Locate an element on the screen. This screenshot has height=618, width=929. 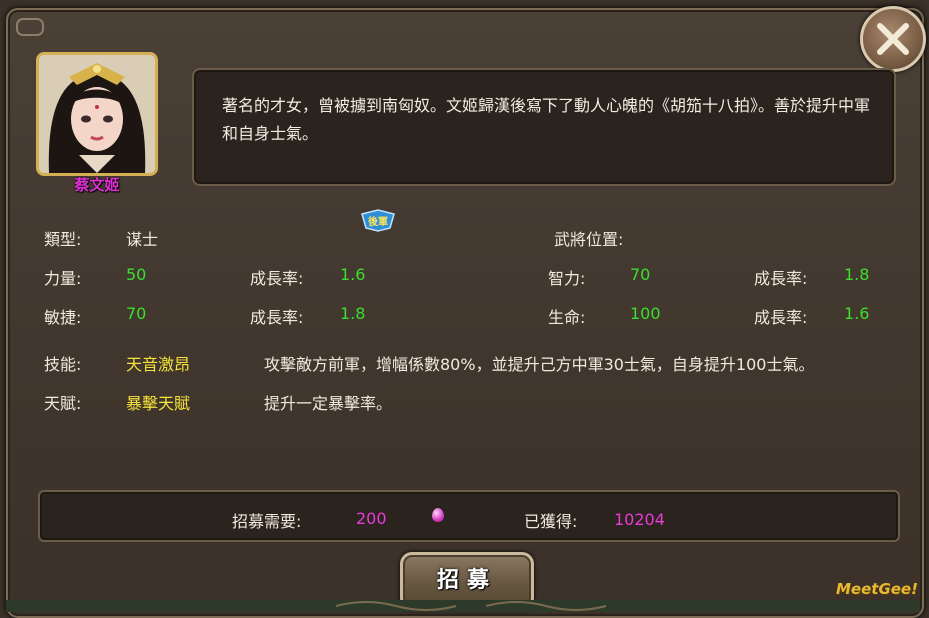
intelligence-value: 70 is located at coordinates (640, 274).